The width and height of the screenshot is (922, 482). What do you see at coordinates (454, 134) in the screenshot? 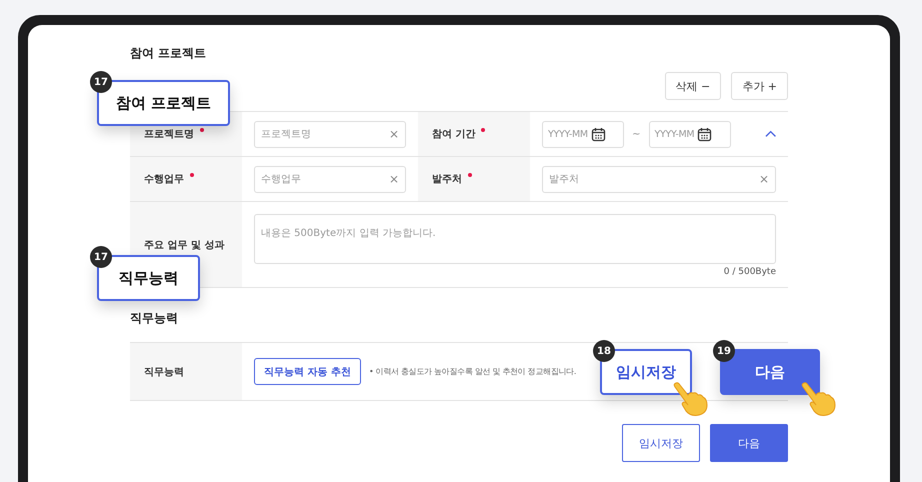
I see `field-label: 참여 기간` at bounding box center [454, 134].